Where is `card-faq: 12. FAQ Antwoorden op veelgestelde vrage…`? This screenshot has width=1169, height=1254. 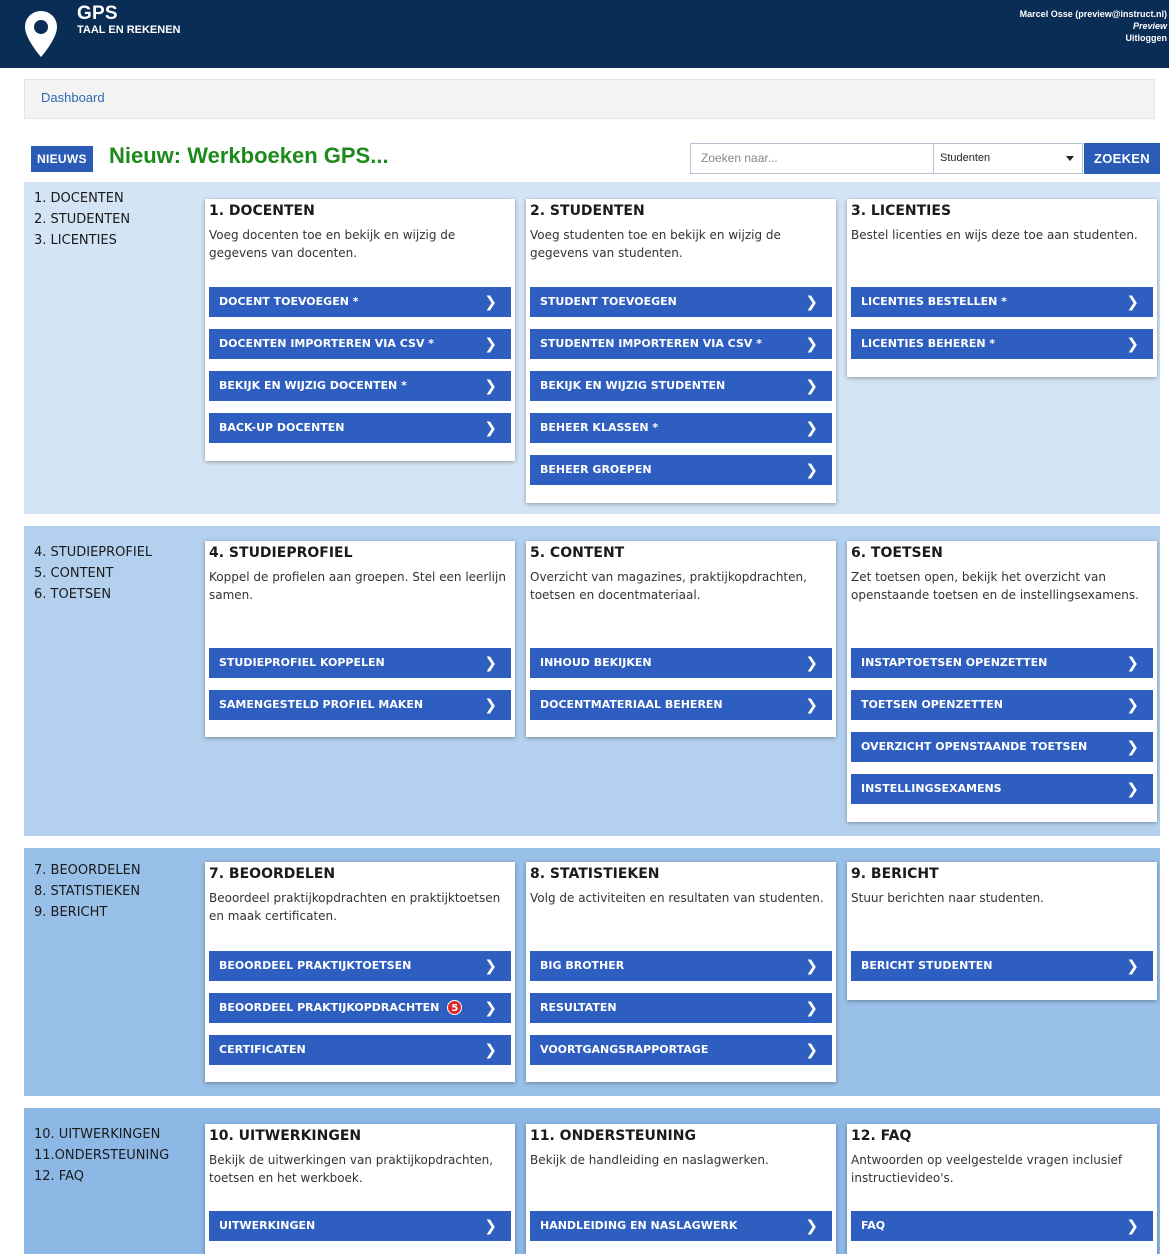
card-faq: 12. FAQ Antwoorden op veelgestelde vrage… is located at coordinates (1002, 1189).